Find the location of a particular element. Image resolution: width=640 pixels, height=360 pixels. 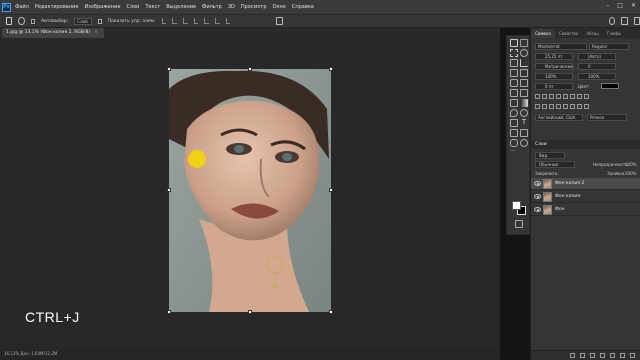

transform-handle-tm is located at coordinates (250, 69).